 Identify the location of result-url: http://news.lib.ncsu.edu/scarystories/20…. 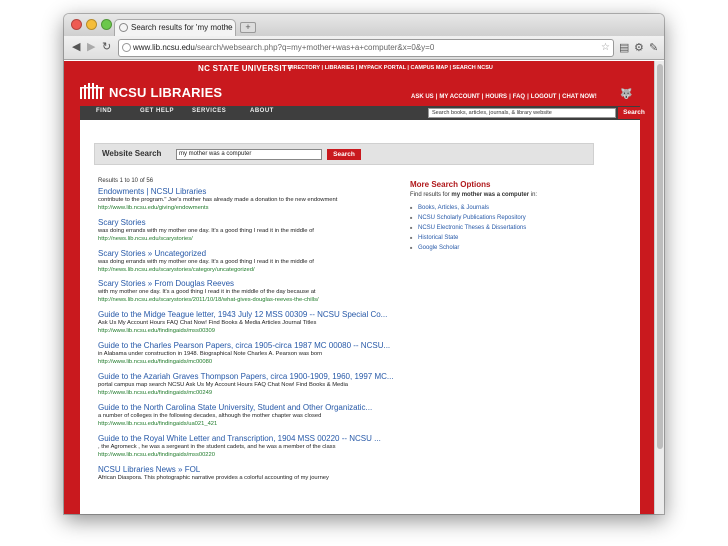
(253, 301).